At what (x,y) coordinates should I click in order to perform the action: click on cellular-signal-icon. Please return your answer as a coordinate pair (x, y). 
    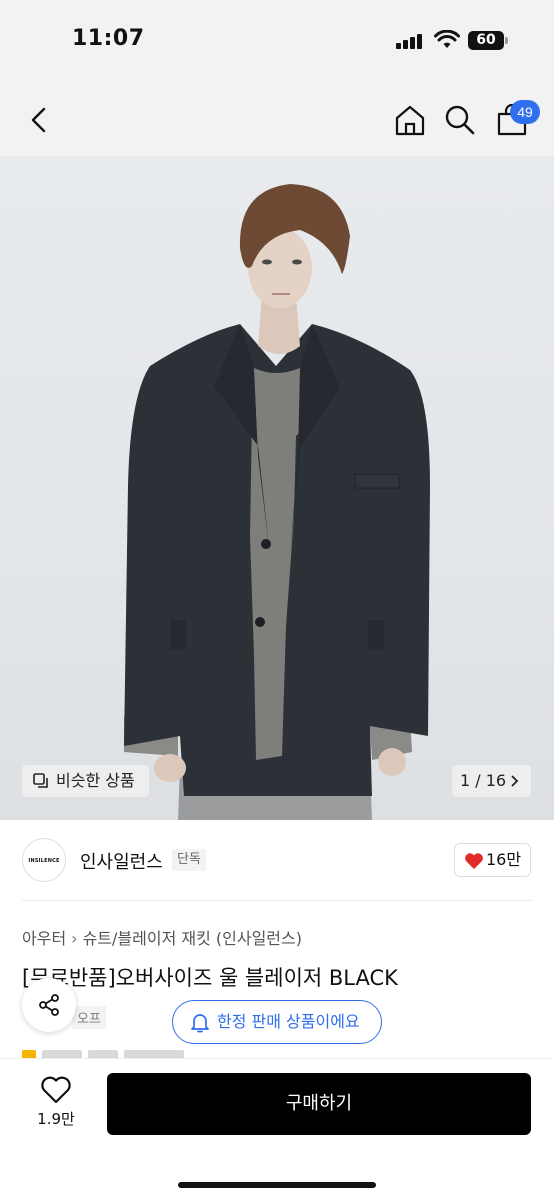
    Looking at the image, I should click on (409, 41).